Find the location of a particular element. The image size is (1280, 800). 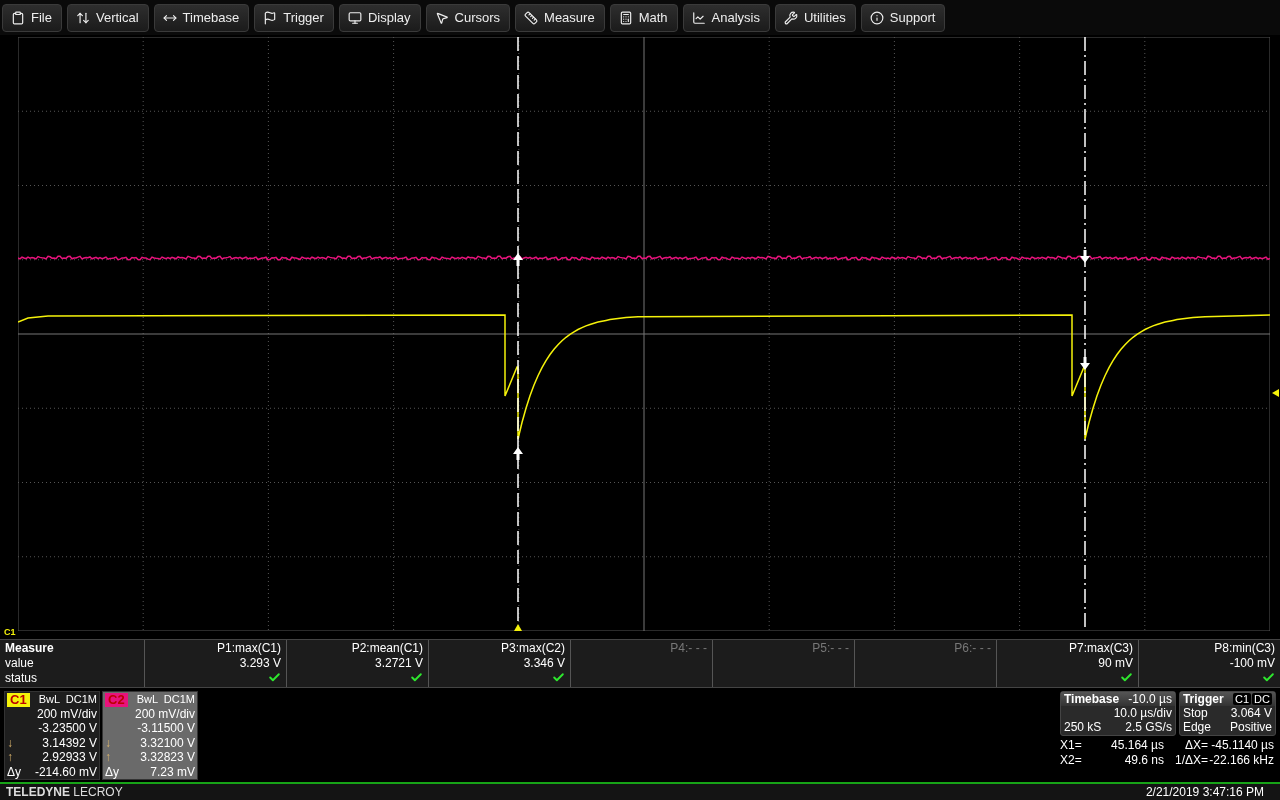

coupling-chip: DC is located at coordinates (1262, 699).